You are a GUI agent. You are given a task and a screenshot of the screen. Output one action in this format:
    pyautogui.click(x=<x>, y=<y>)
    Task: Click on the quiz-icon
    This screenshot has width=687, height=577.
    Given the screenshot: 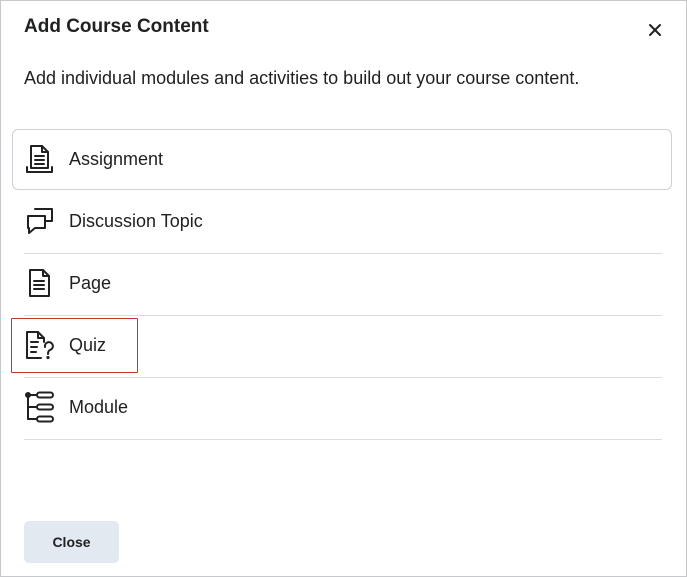 What is the action you would take?
    pyautogui.click(x=40, y=345)
    